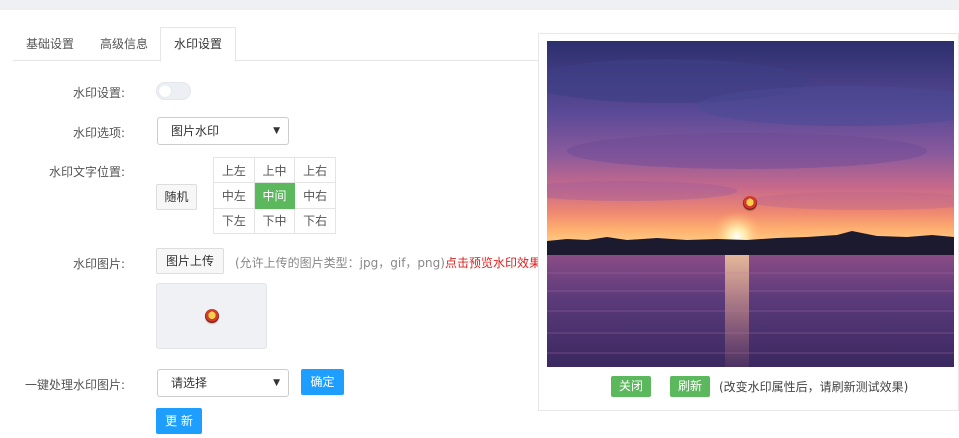 Image resolution: width=959 pixels, height=438 pixels. I want to click on update-button: 更 新, so click(179, 421).